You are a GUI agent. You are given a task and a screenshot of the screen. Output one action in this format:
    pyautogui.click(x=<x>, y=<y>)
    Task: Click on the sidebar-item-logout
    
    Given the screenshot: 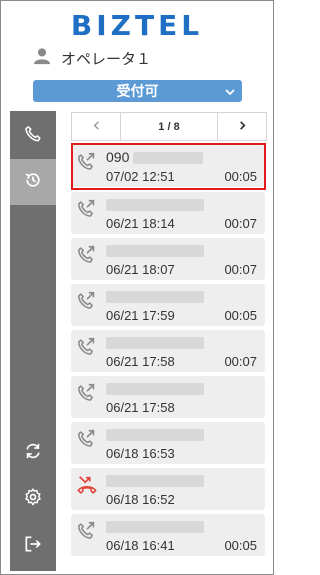 What is the action you would take?
    pyautogui.click(x=33, y=546)
    